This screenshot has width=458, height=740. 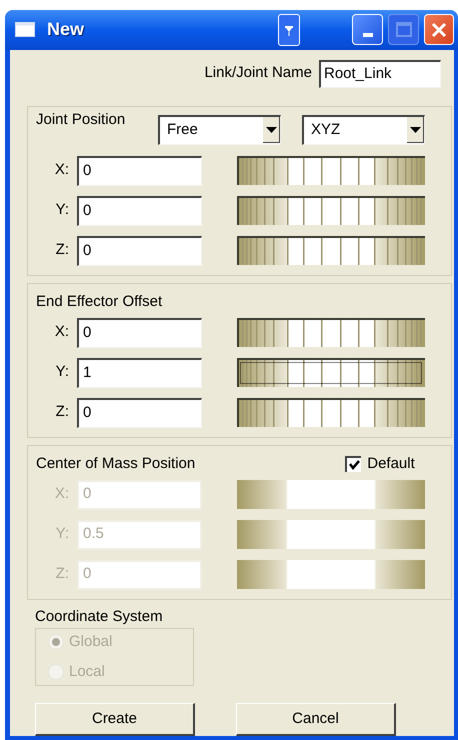 What do you see at coordinates (391, 464) in the screenshot?
I see `checkbox-label: Default` at bounding box center [391, 464].